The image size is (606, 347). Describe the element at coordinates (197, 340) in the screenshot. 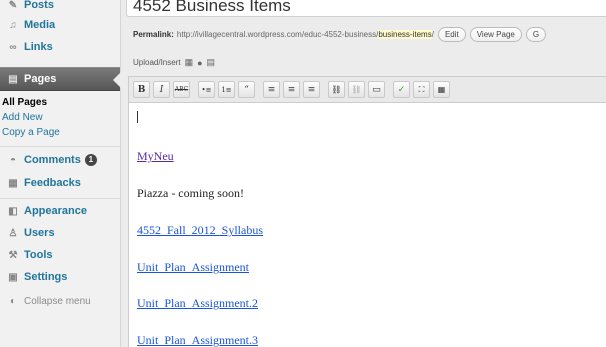

I see `editor-link-unit-plan-3: Unit_Plan_Assignment.3` at that location.